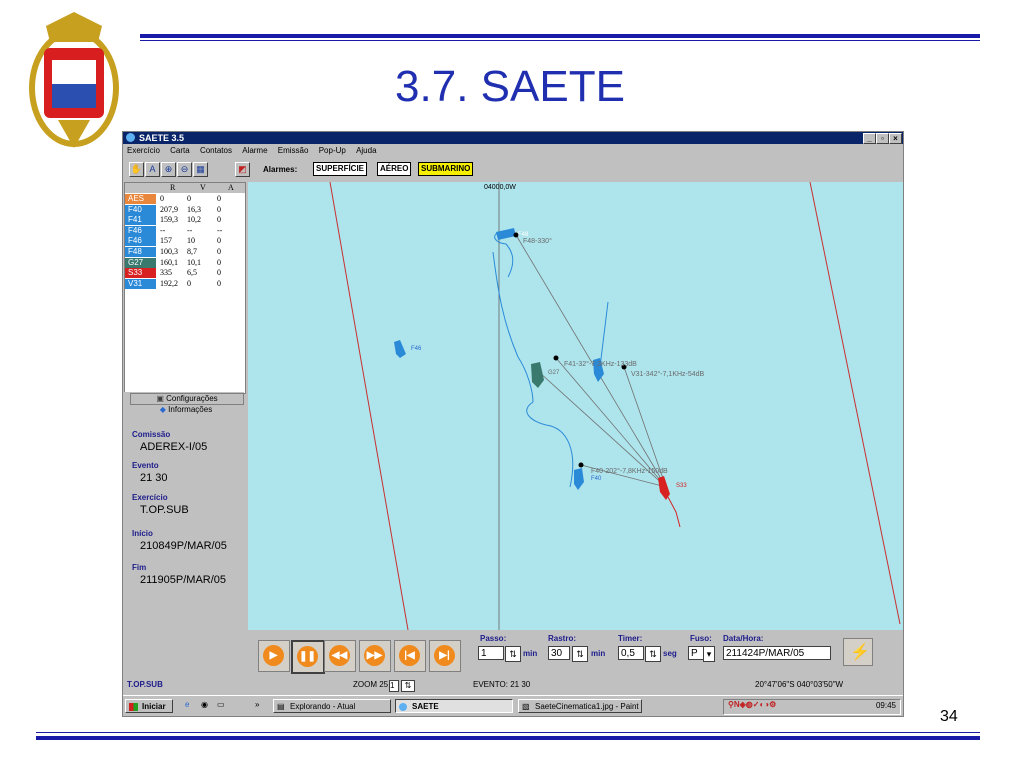  Describe the element at coordinates (185, 199) in the screenshot. I see `table-row: AES 0 0 0` at that location.